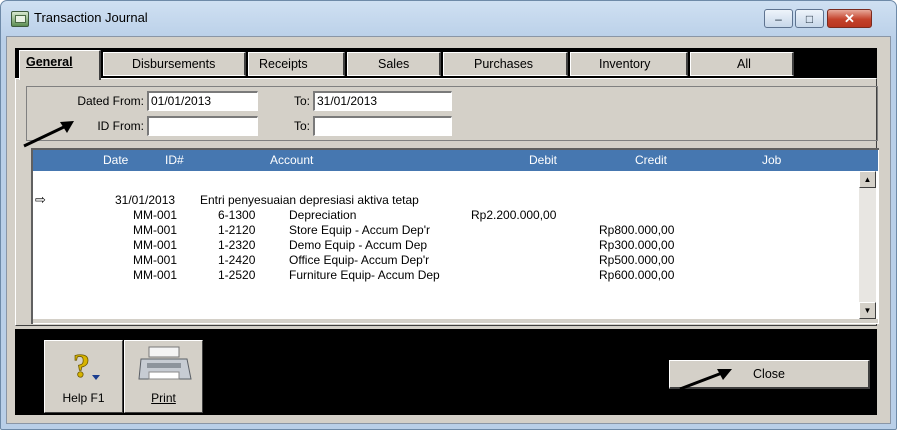 Image resolution: width=899 pixels, height=432 pixels. What do you see at coordinates (145, 200) in the screenshot?
I see `entry-date: 31/01/2013` at bounding box center [145, 200].